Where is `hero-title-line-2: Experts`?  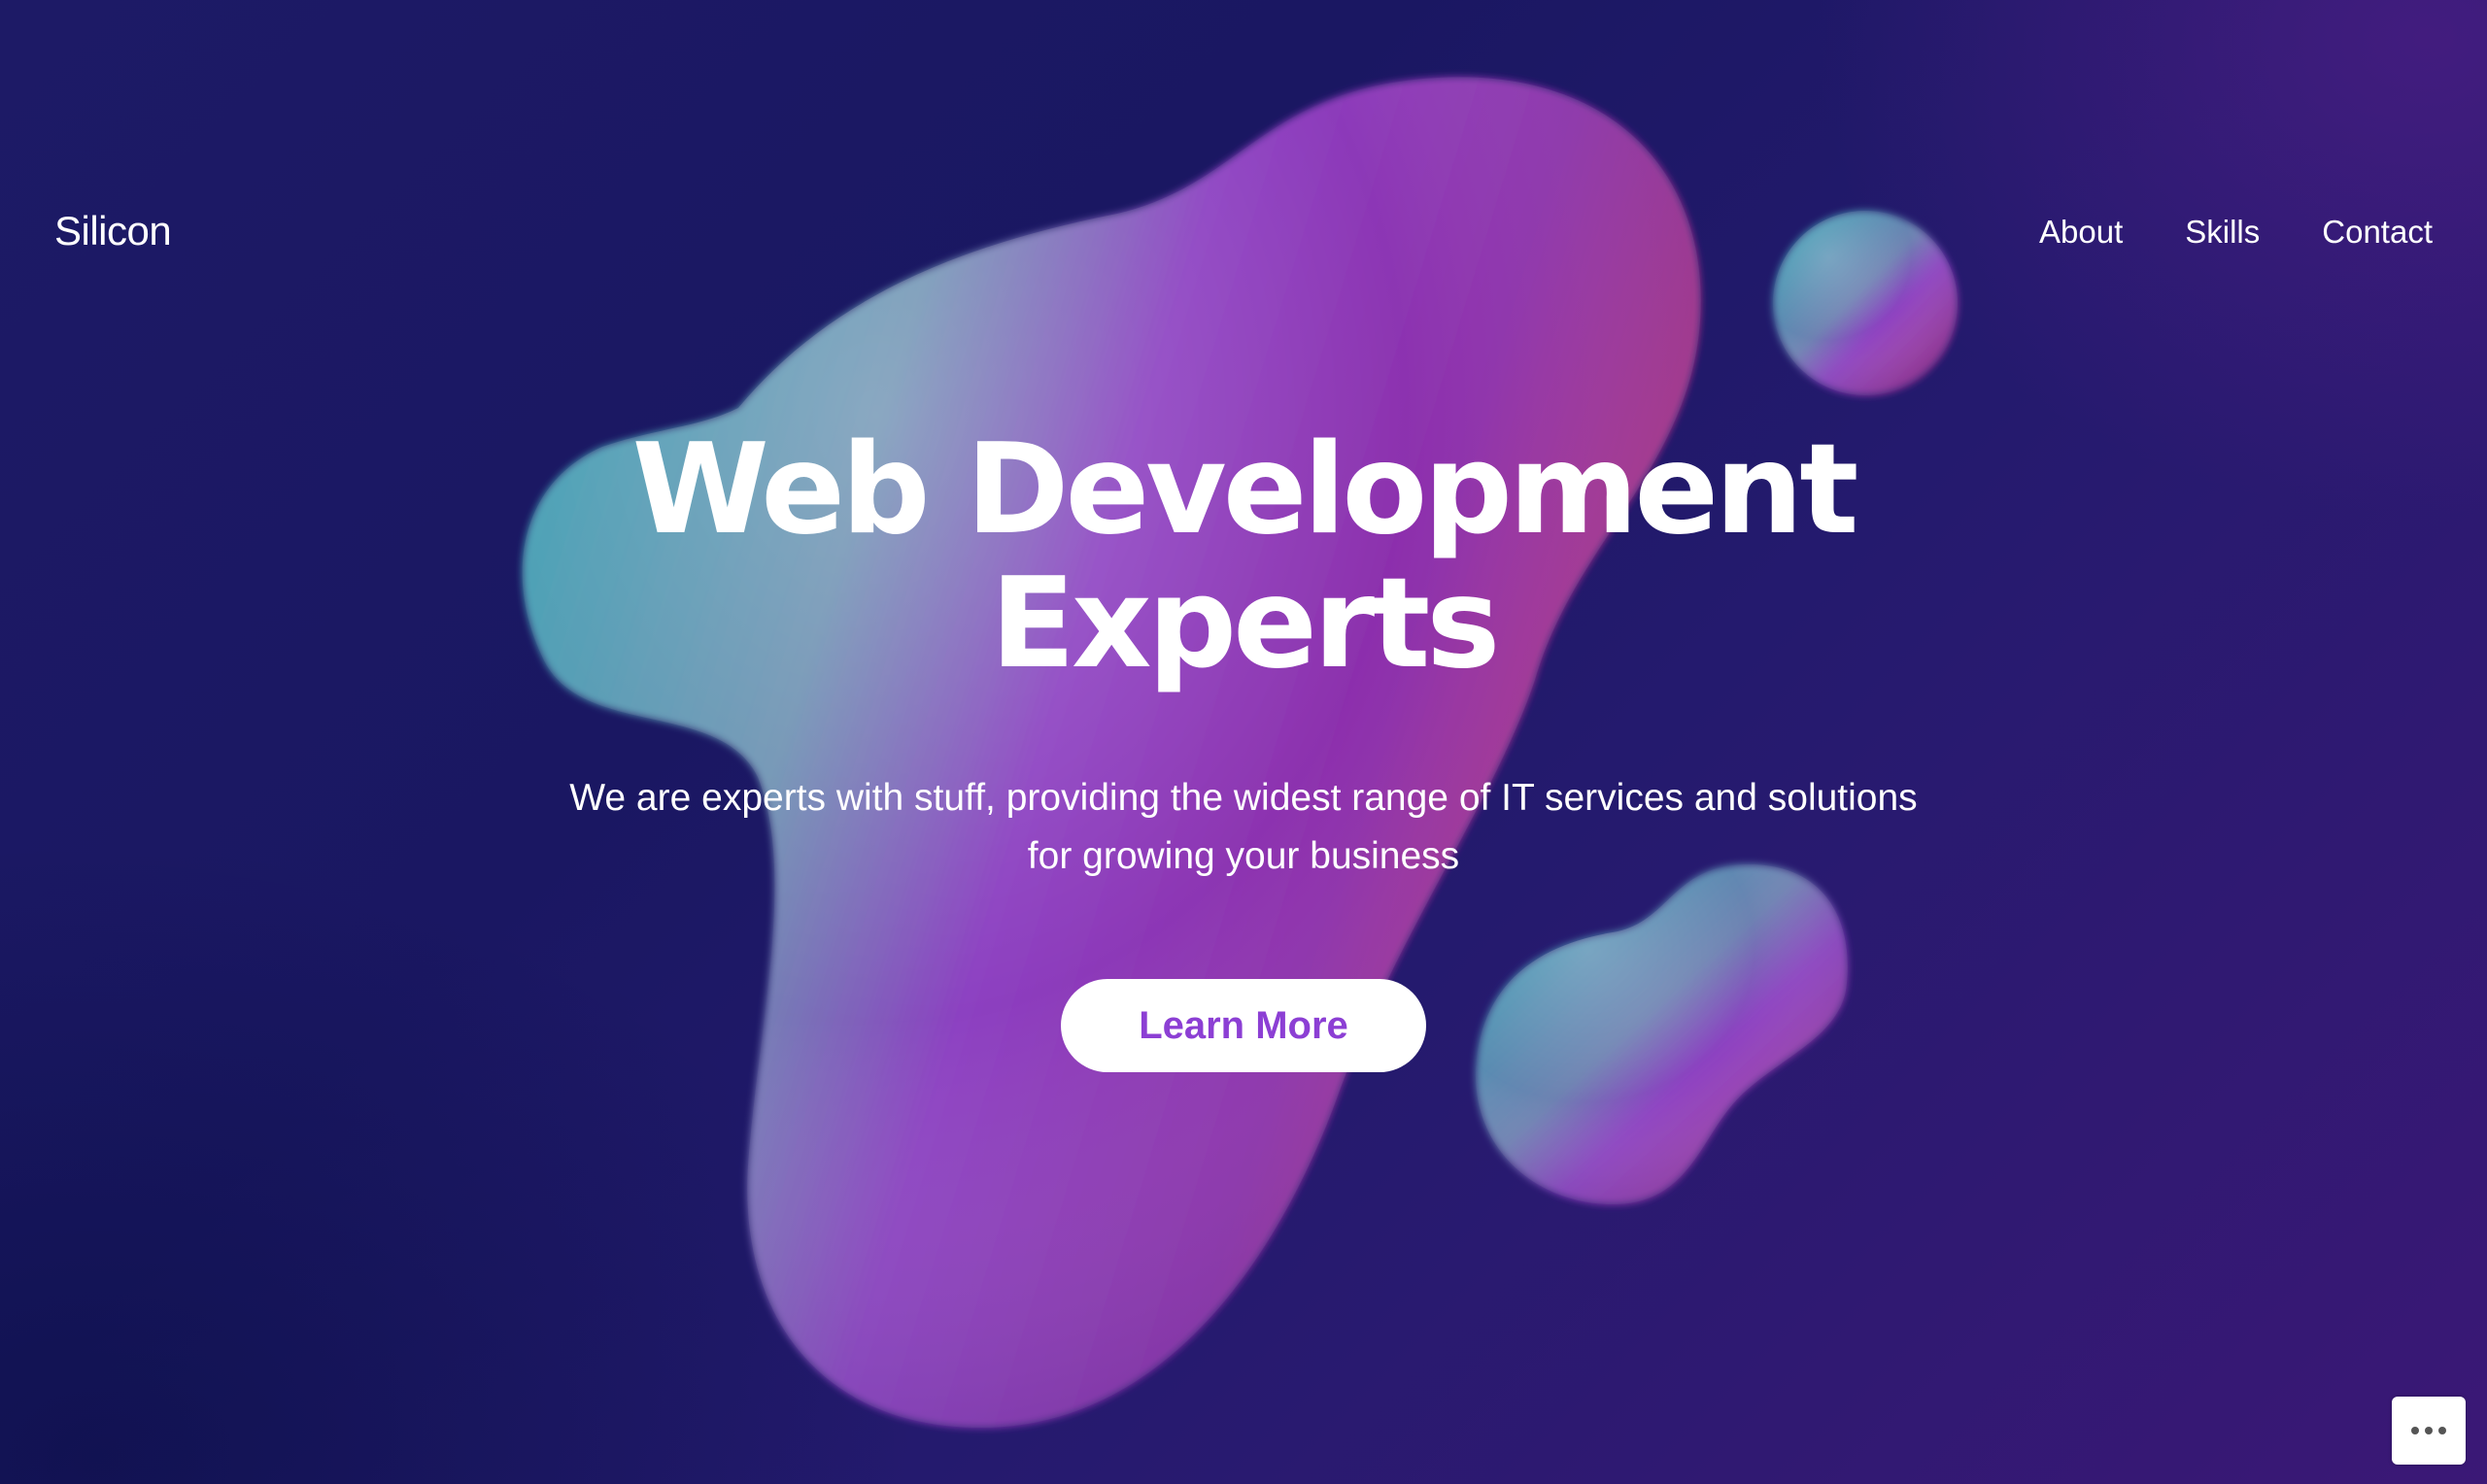
hero-title-line-2: Experts is located at coordinates (1245, 624).